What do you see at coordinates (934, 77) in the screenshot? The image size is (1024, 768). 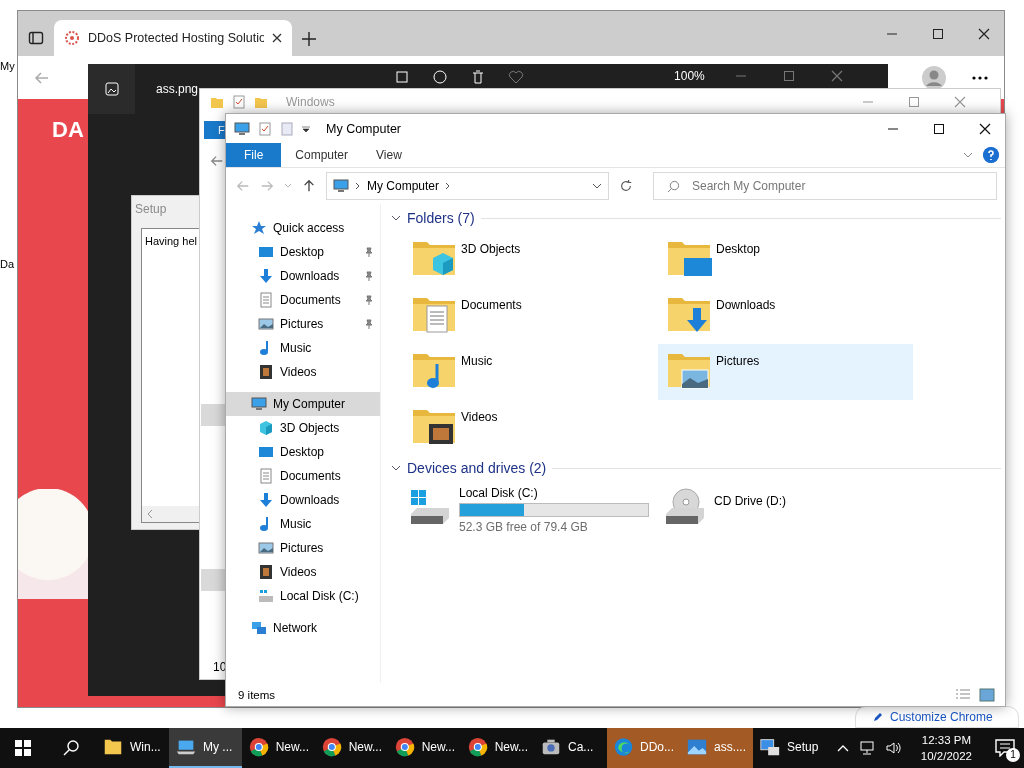 I see `profile-avatar-icon` at bounding box center [934, 77].